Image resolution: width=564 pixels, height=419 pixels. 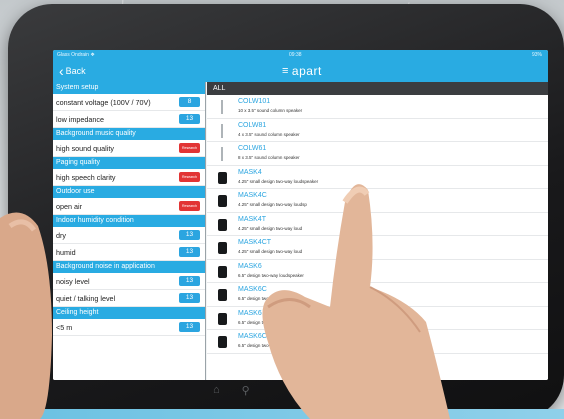 I want to click on left-hand, so click(x=26, y=315).